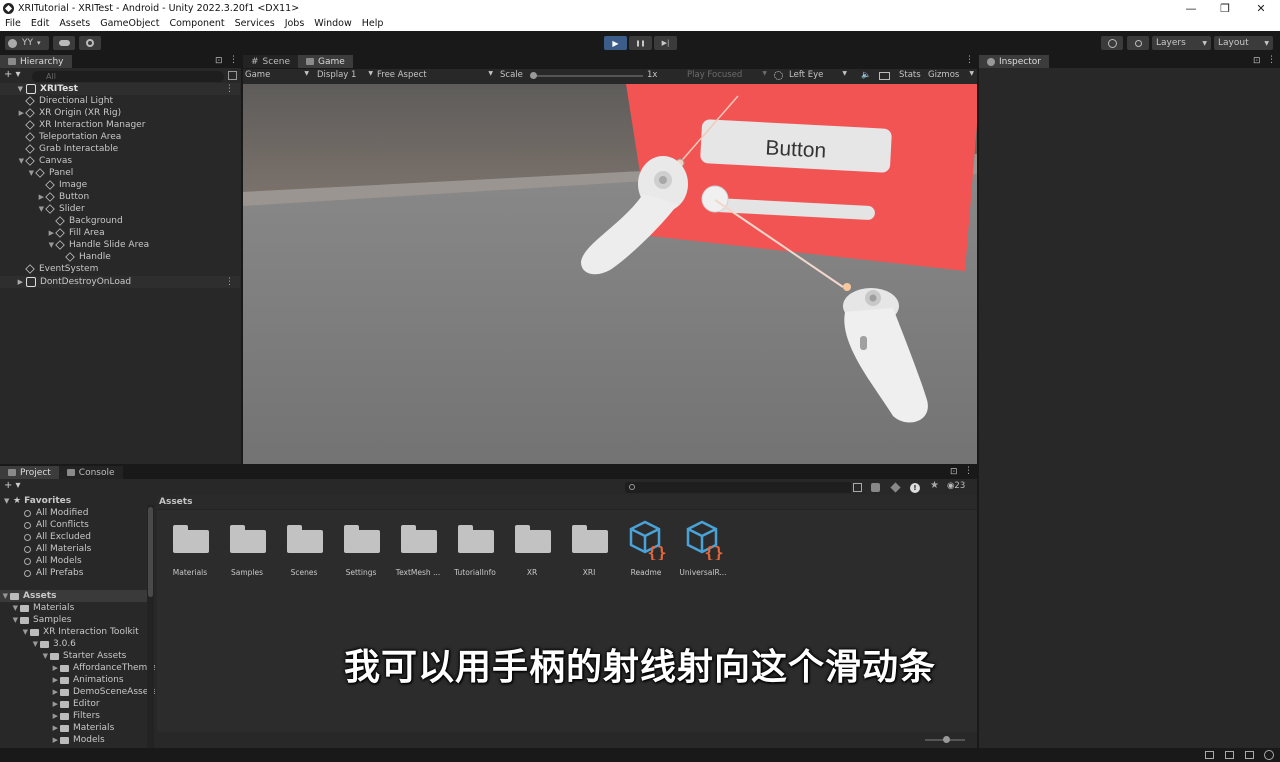 The image size is (1280, 762). Describe the element at coordinates (120, 89) in the screenshot. I see `scene-row: ▼ XRITest ⋮` at that location.